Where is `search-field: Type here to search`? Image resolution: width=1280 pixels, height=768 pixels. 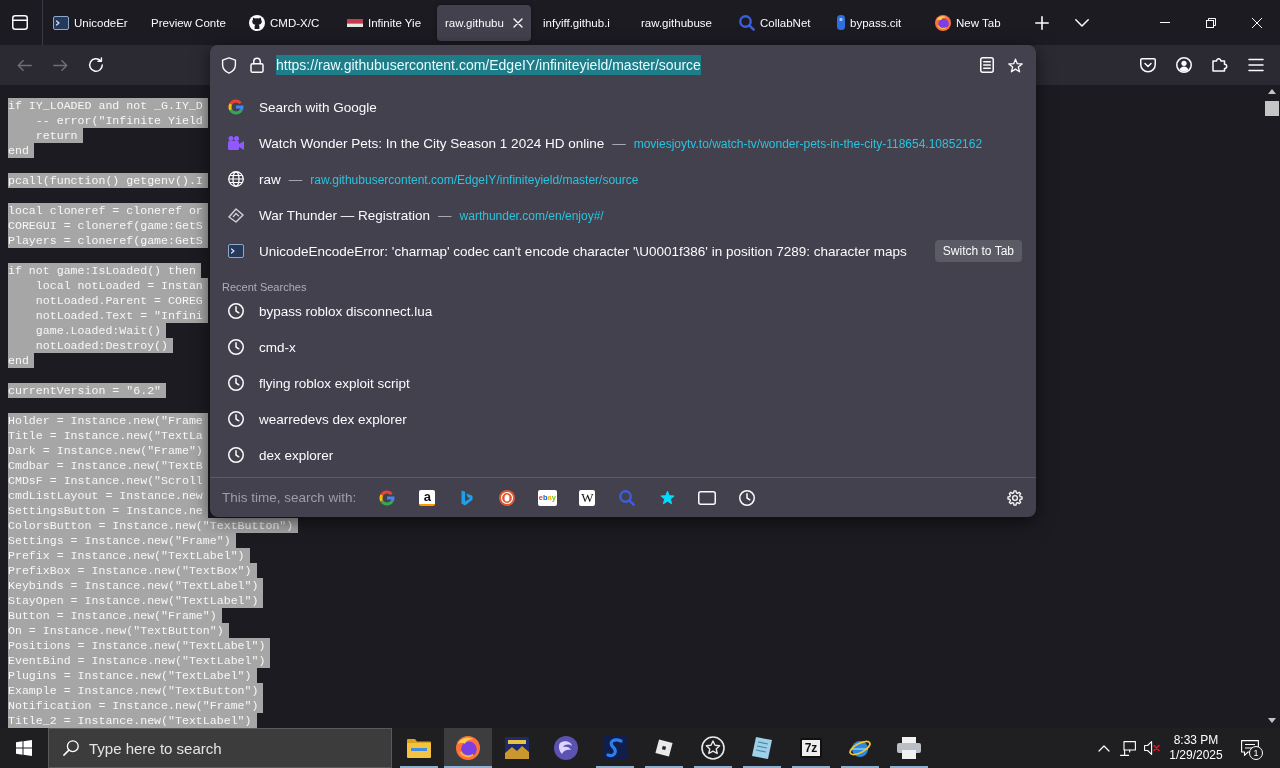
search-field: Type here to search is located at coordinates (220, 748).